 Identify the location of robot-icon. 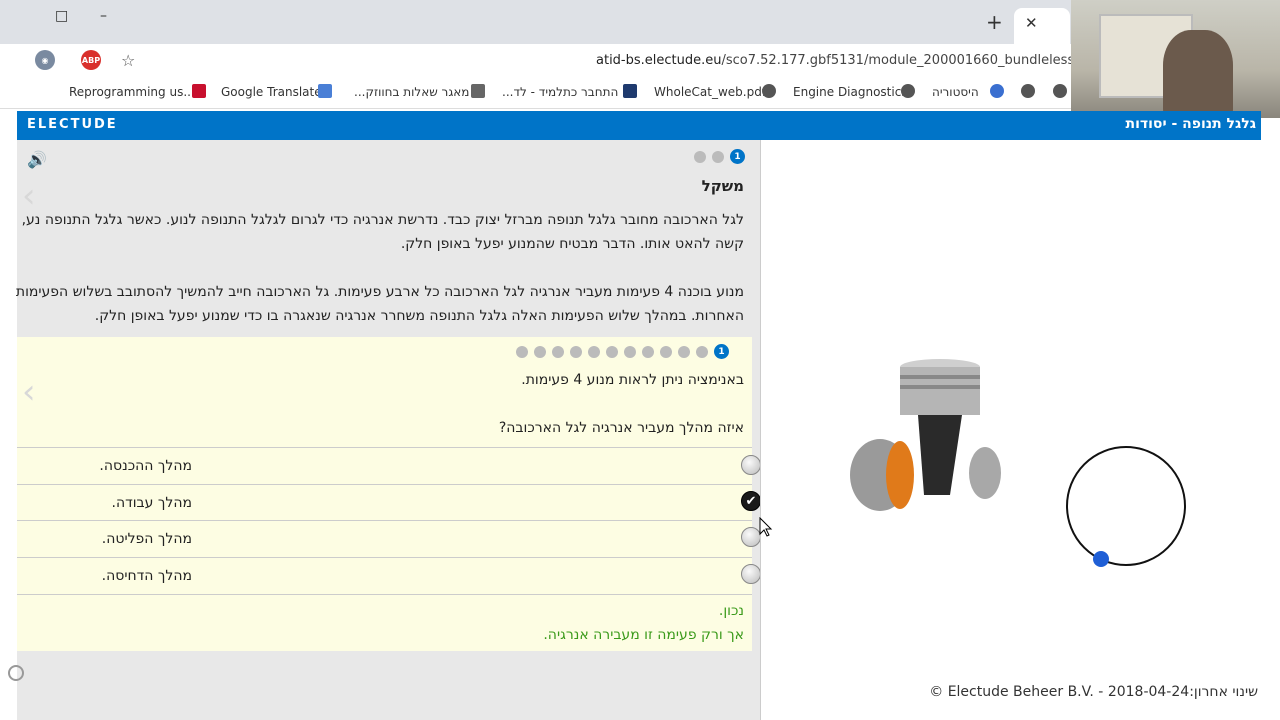
(478, 91).